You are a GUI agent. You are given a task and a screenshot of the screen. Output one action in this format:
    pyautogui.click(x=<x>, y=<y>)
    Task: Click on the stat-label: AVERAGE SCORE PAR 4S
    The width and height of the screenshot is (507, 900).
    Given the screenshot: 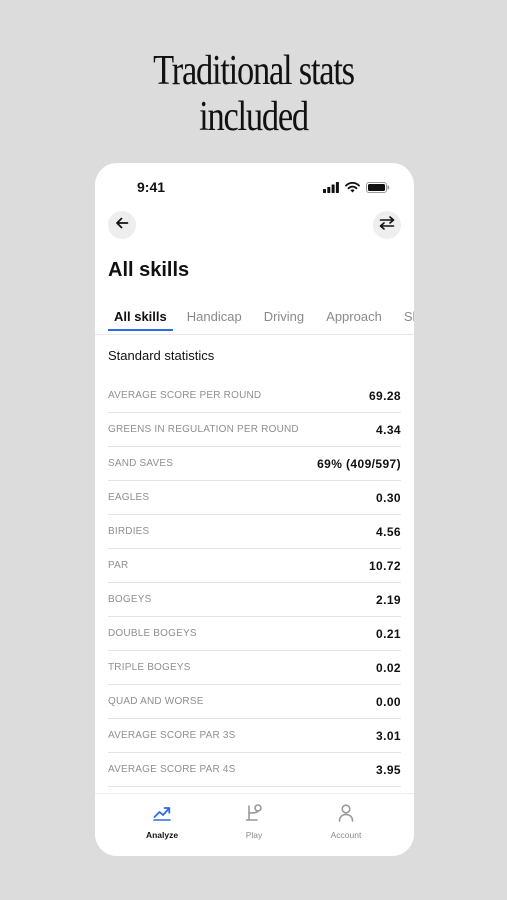 What is the action you would take?
    pyautogui.click(x=172, y=769)
    